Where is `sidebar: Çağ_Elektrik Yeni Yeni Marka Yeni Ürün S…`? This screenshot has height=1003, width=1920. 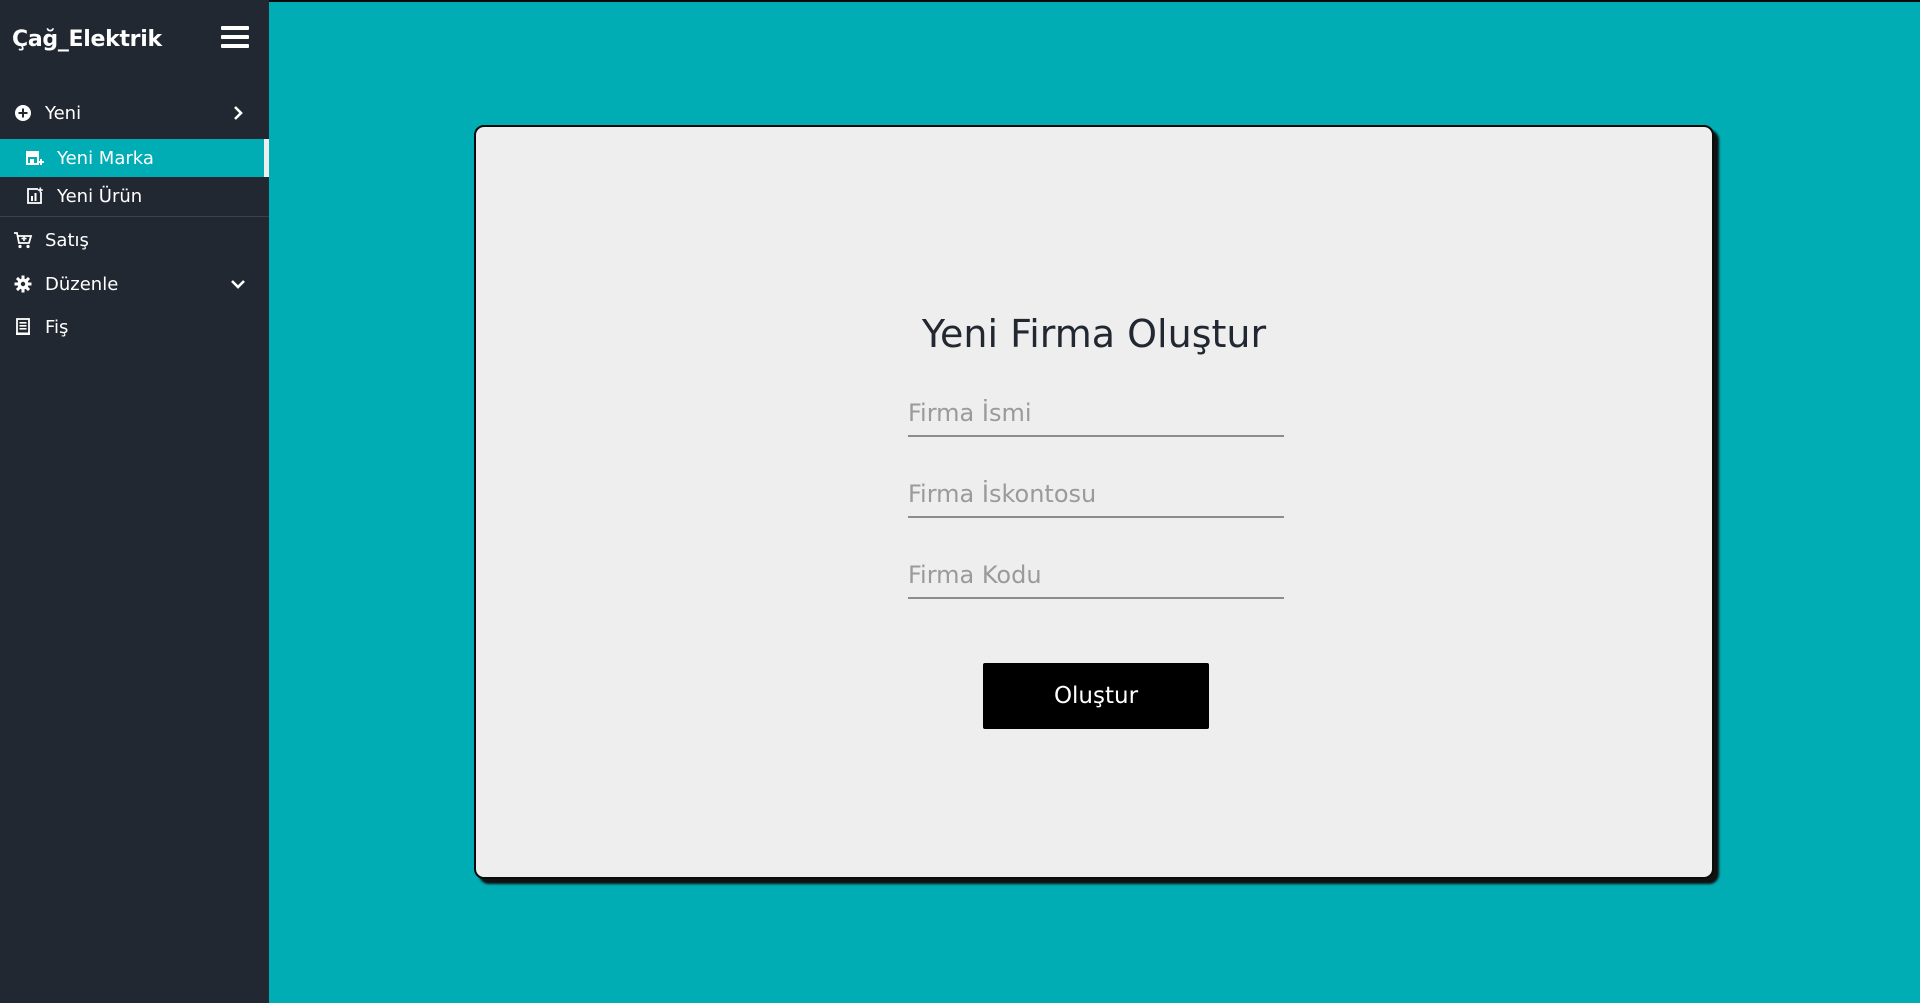
sidebar: Çağ_Elektrik Yeni Yeni Marka Yeni Ürün S… is located at coordinates (134, 501).